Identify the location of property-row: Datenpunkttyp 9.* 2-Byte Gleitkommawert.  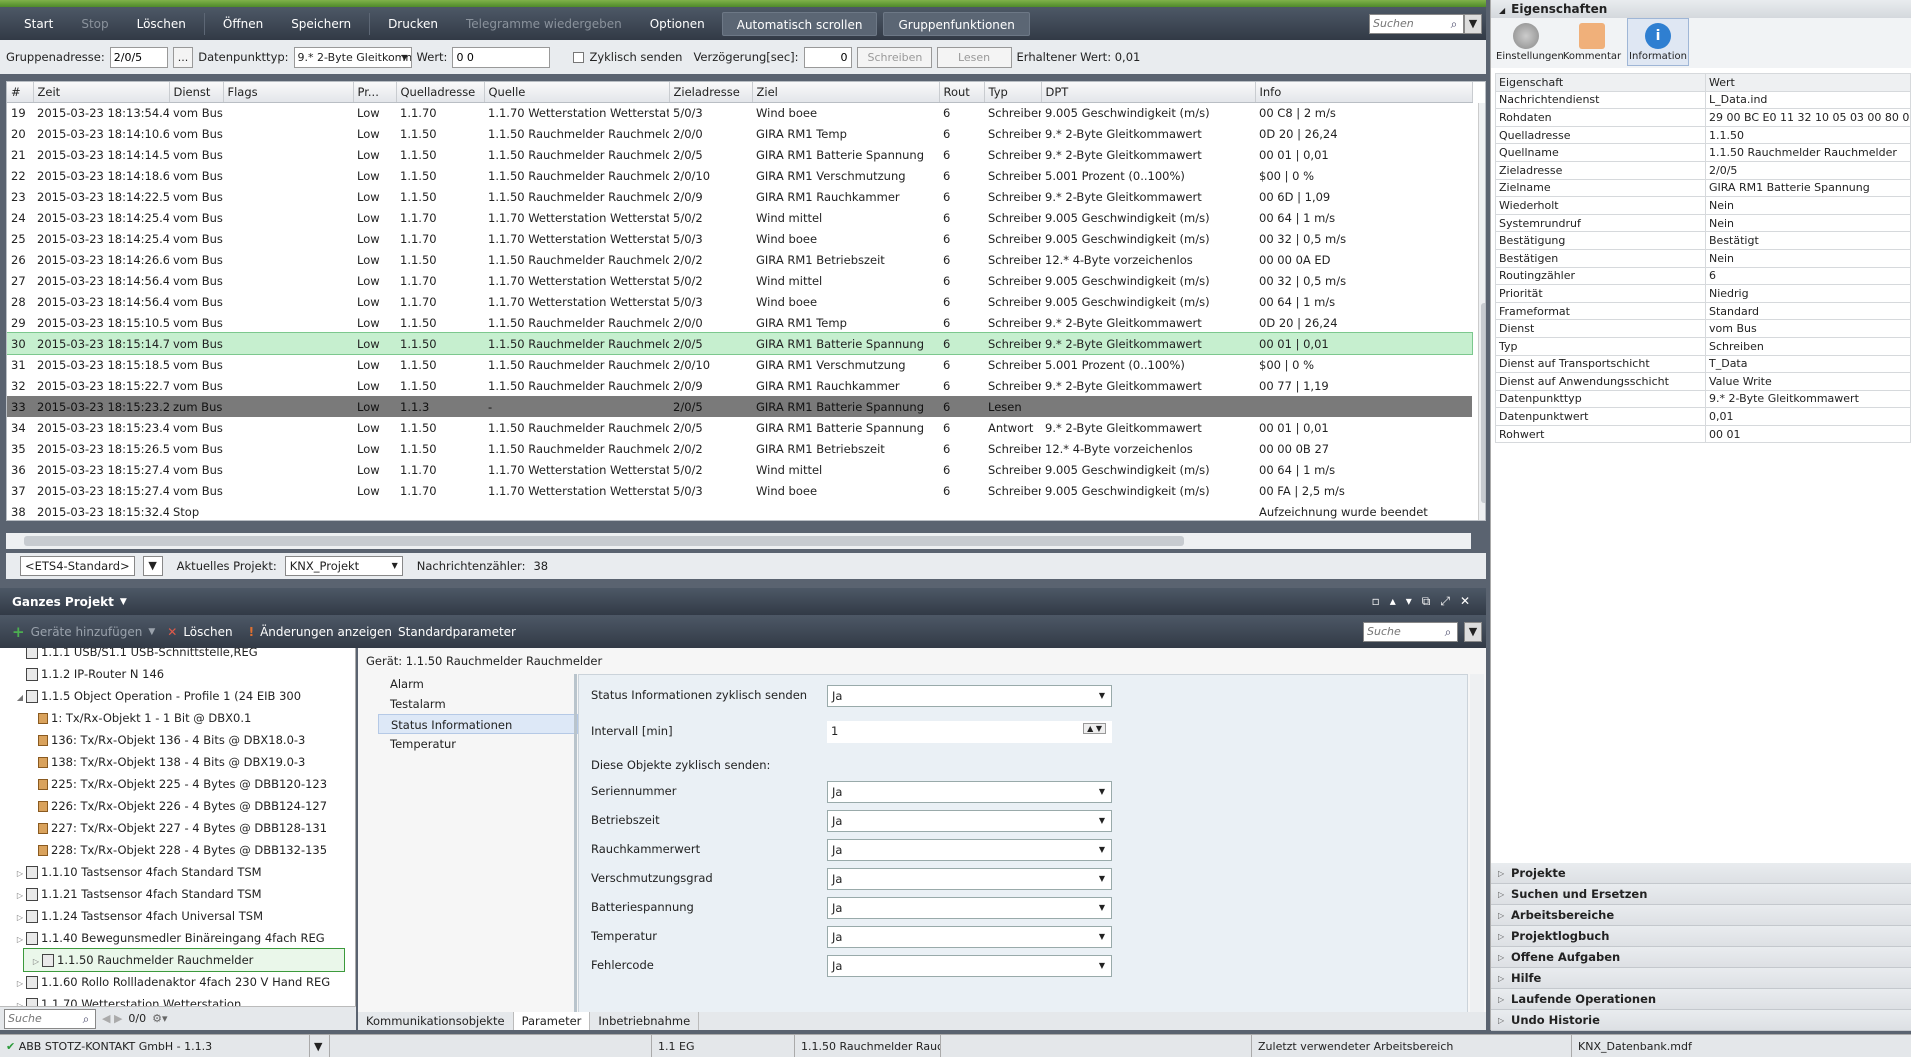
(1703, 399).